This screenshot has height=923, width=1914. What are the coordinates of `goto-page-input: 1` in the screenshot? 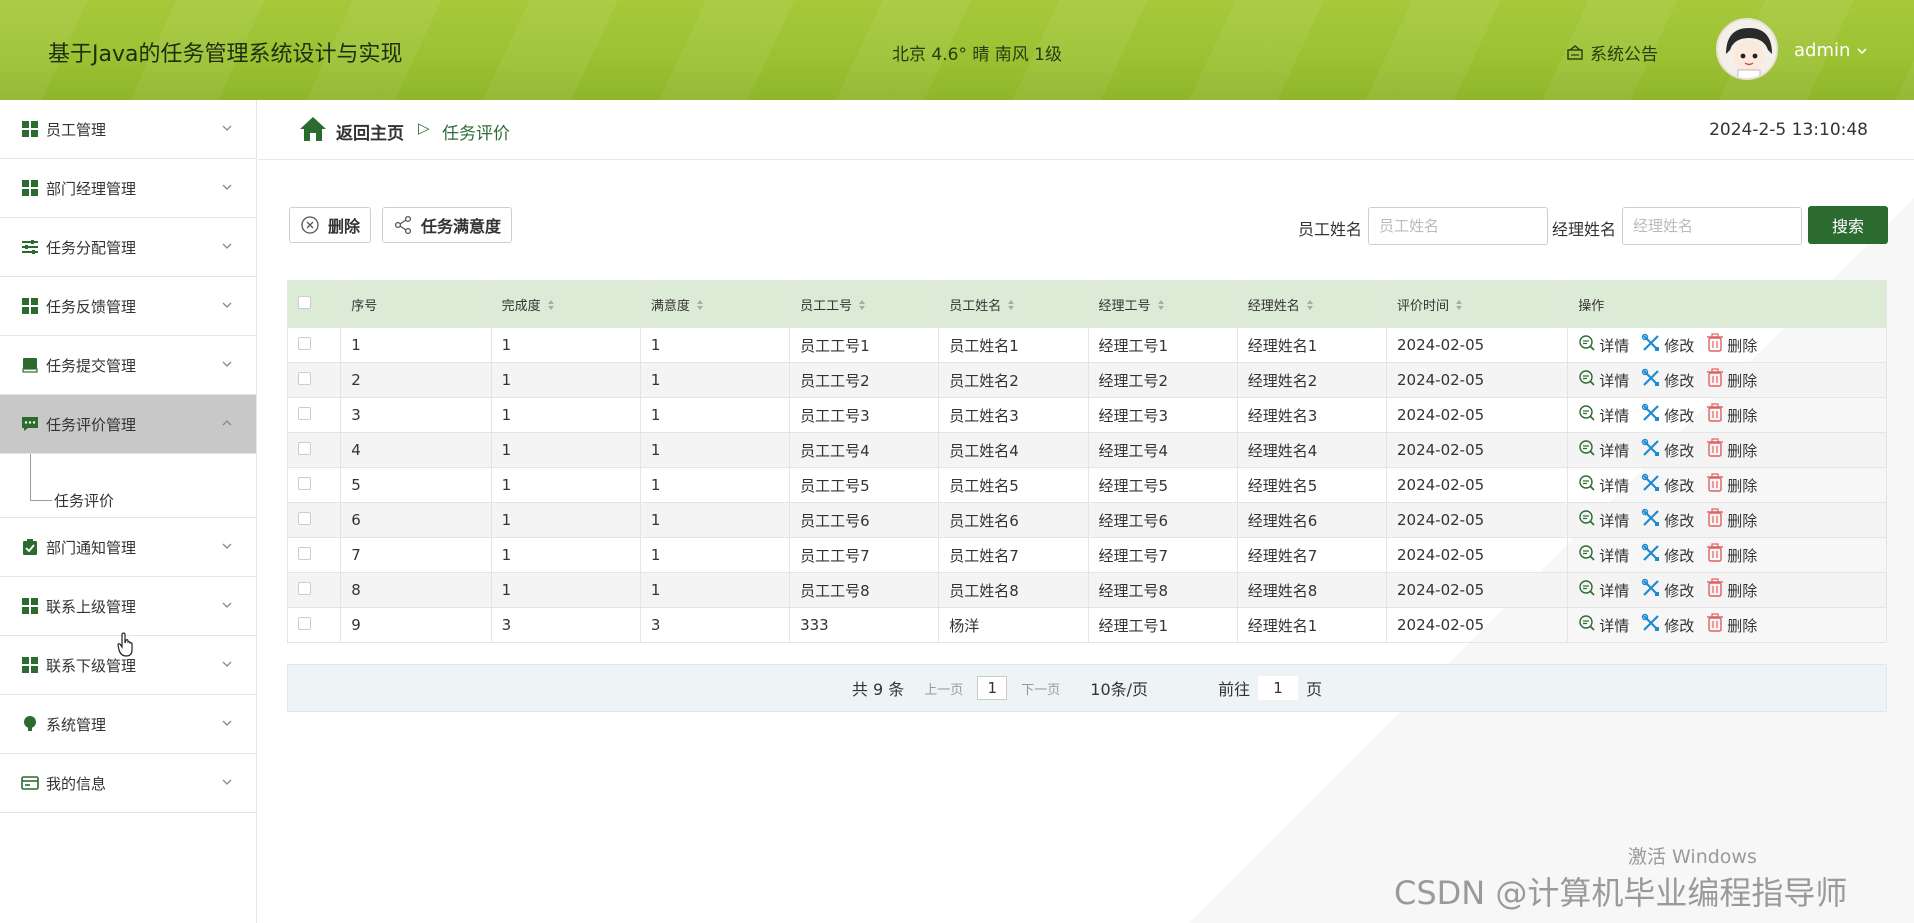 It's located at (1278, 688).